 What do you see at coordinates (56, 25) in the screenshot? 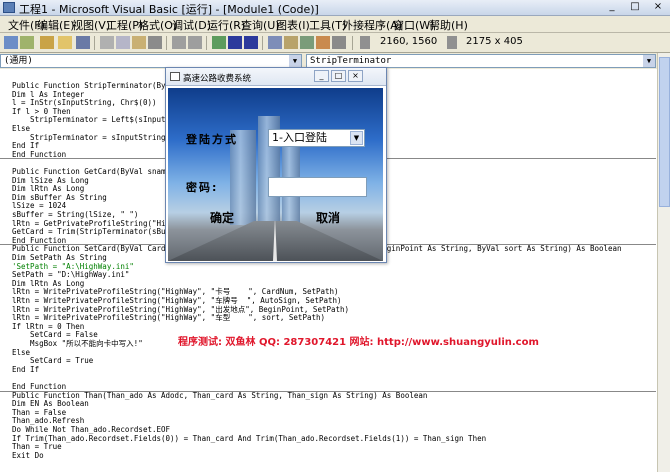
I see `menu-edit: 编辑(E)` at bounding box center [56, 25].